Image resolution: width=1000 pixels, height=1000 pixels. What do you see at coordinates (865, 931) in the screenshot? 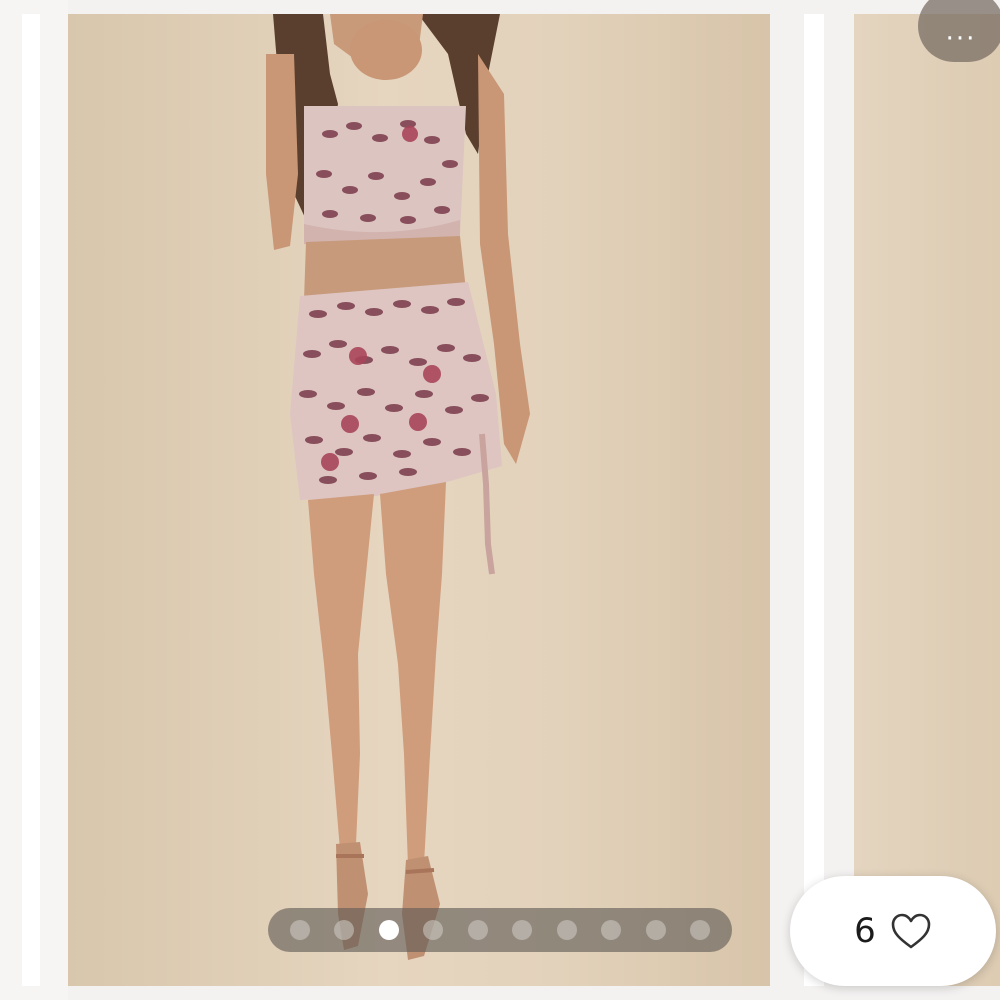
I see `like-count: 6` at bounding box center [865, 931].